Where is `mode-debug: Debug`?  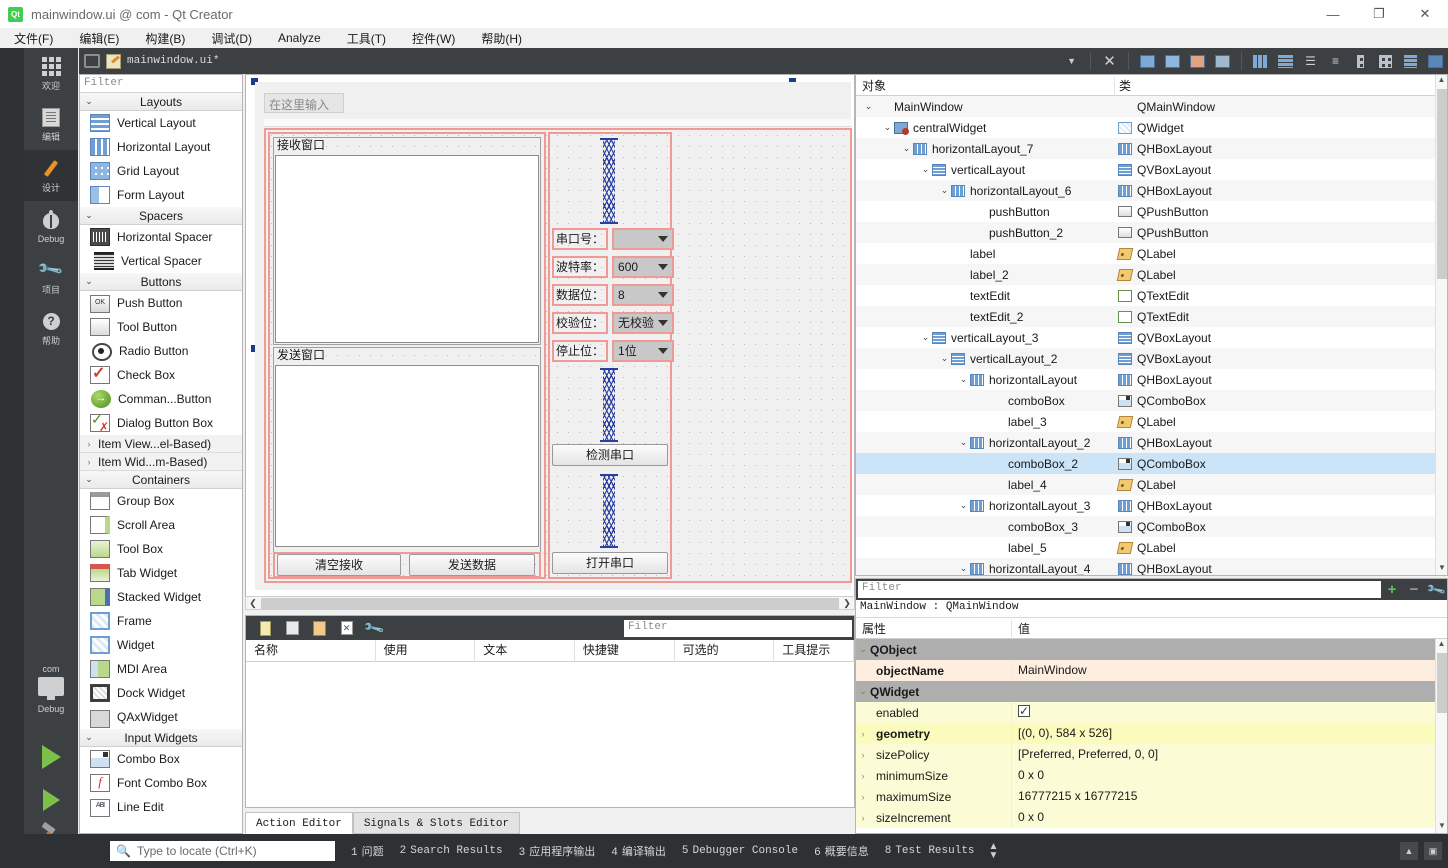
mode-debug: Debug is located at coordinates (51, 226).